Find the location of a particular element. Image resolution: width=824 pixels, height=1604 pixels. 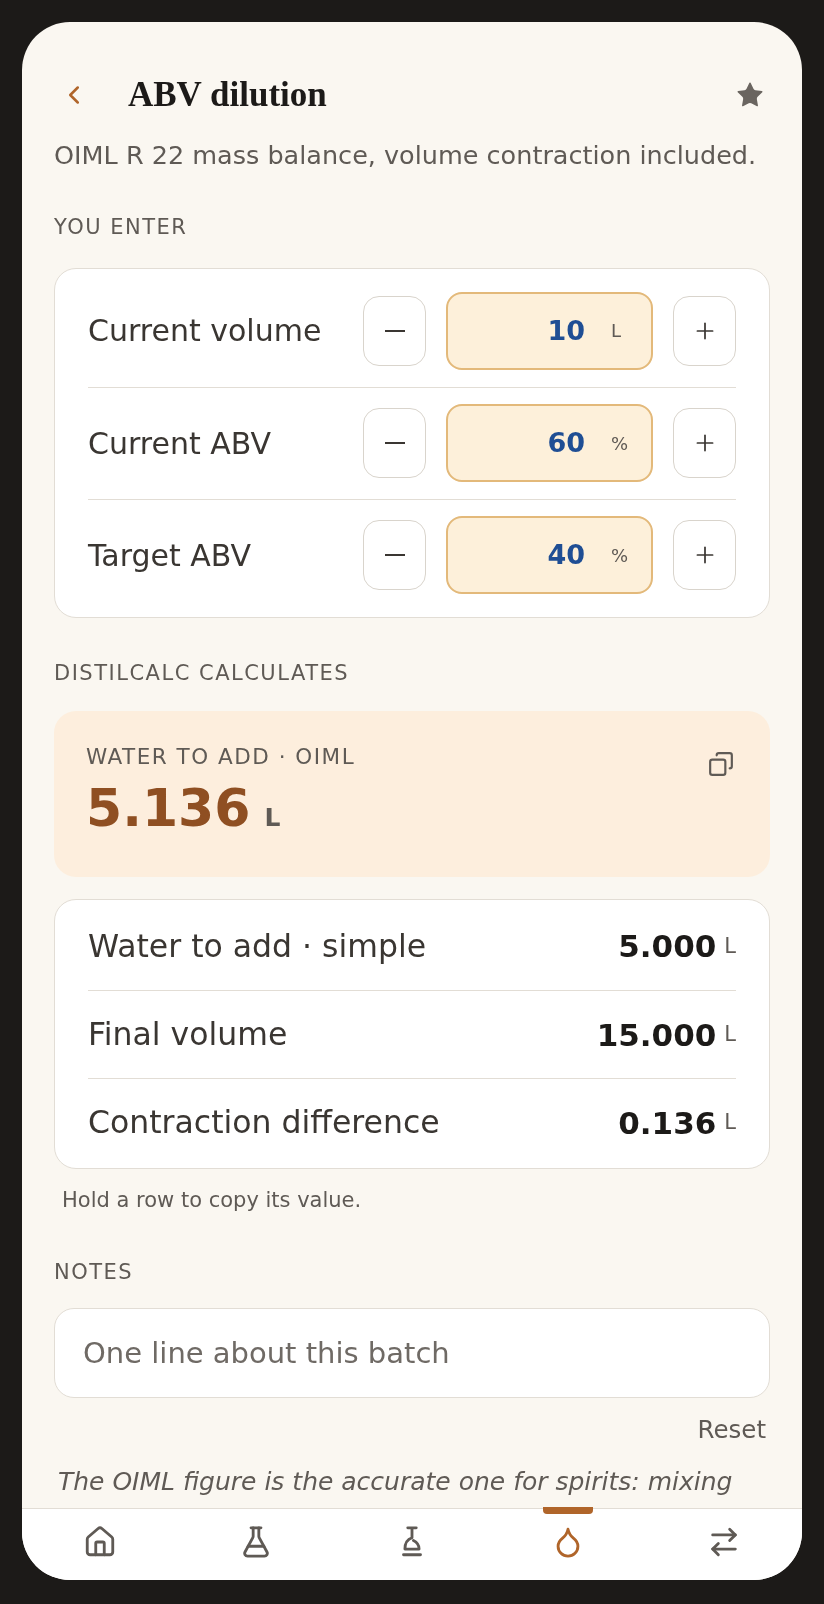

unit-label: L is located at coordinates (617, 331).